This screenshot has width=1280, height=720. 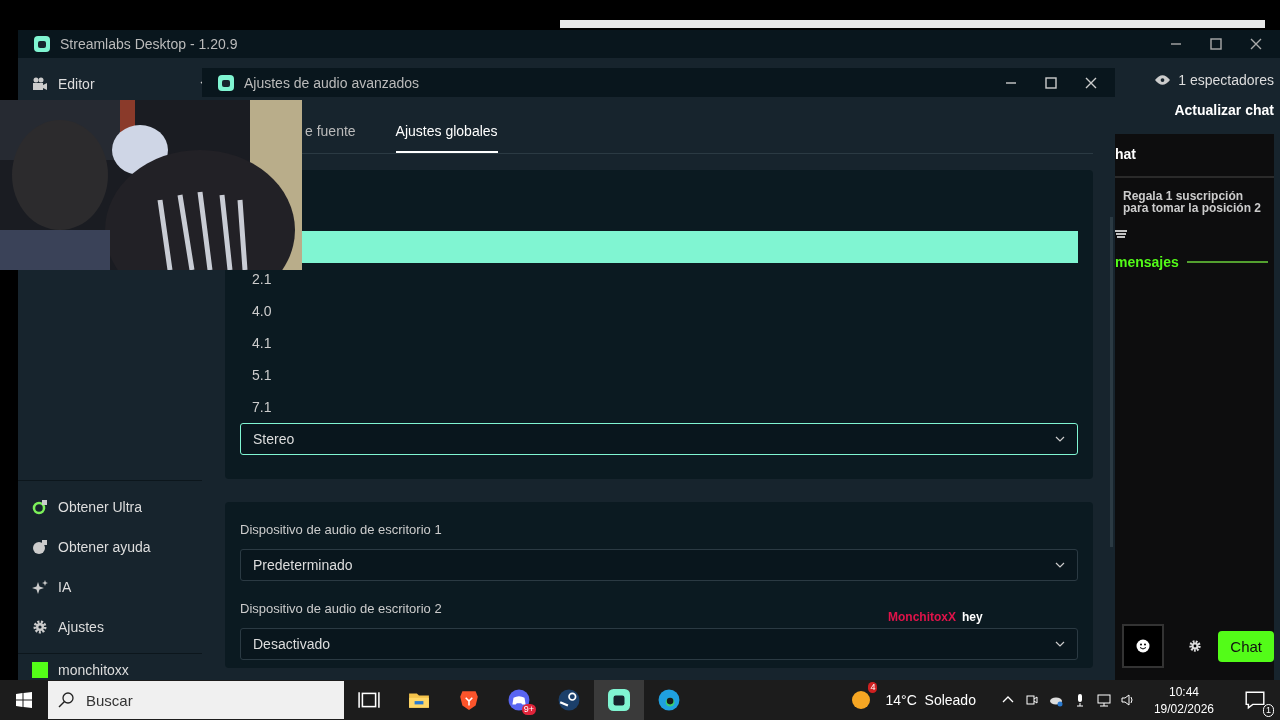 What do you see at coordinates (1121, 235) in the screenshot?
I see `list-icon` at bounding box center [1121, 235].